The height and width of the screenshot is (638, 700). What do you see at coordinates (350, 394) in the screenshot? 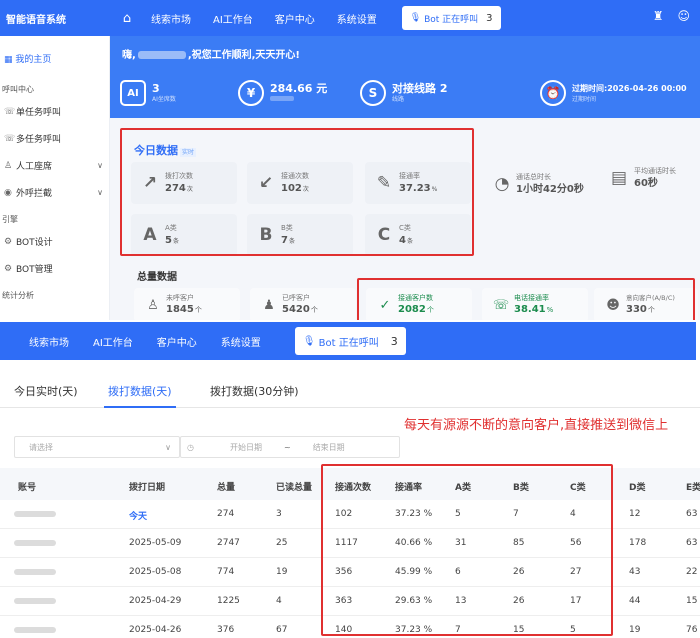
I see `data-tabs: 今日实时(天) 拨打数据(天) 拨打数据(30分钟)` at bounding box center [350, 394].